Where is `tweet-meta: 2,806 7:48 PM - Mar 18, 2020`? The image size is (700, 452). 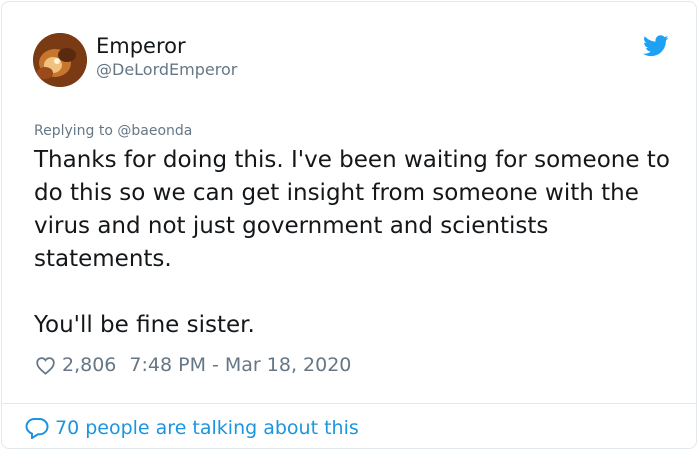
tweet-meta: 2,806 7:48 PM - Mar 18, 2020 is located at coordinates (193, 365).